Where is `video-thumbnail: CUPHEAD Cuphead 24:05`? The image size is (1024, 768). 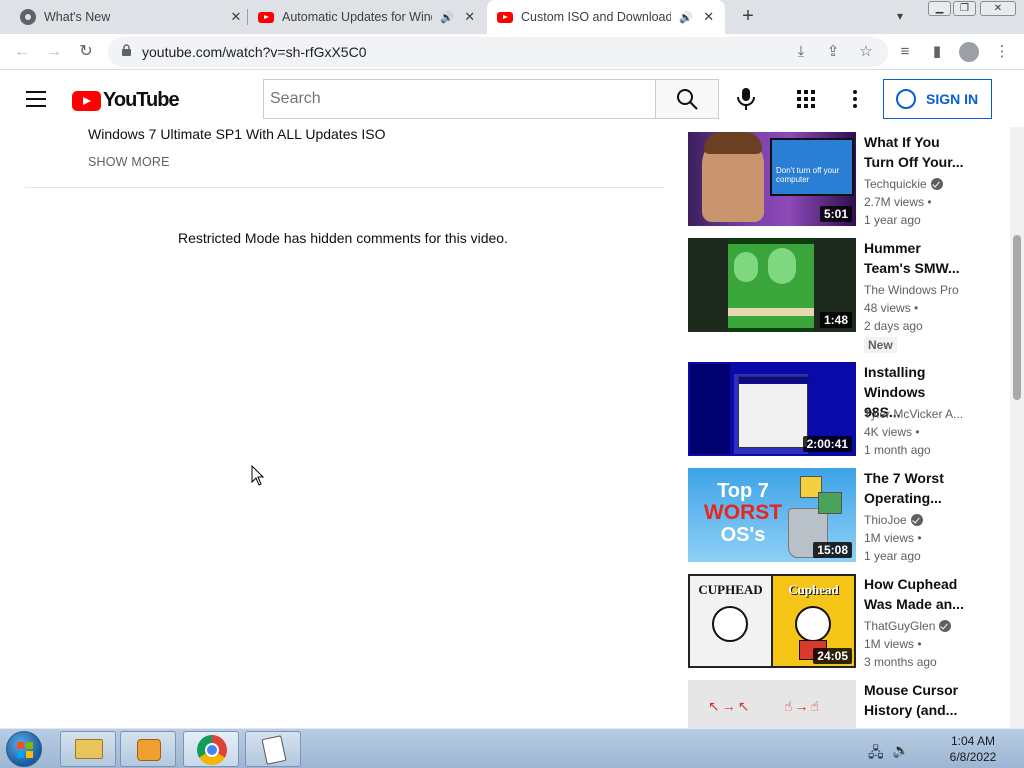 video-thumbnail: CUPHEAD Cuphead 24:05 is located at coordinates (772, 621).